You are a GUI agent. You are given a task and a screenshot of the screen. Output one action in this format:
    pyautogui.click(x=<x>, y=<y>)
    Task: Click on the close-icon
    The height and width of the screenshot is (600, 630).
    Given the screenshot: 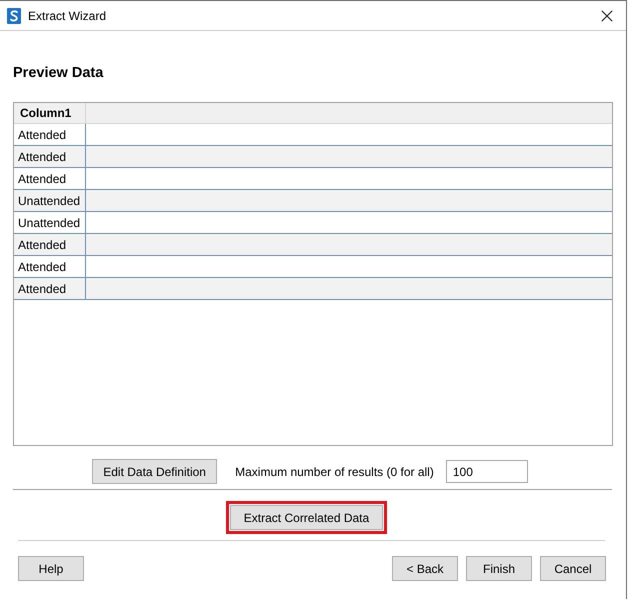 What is the action you would take?
    pyautogui.click(x=607, y=16)
    